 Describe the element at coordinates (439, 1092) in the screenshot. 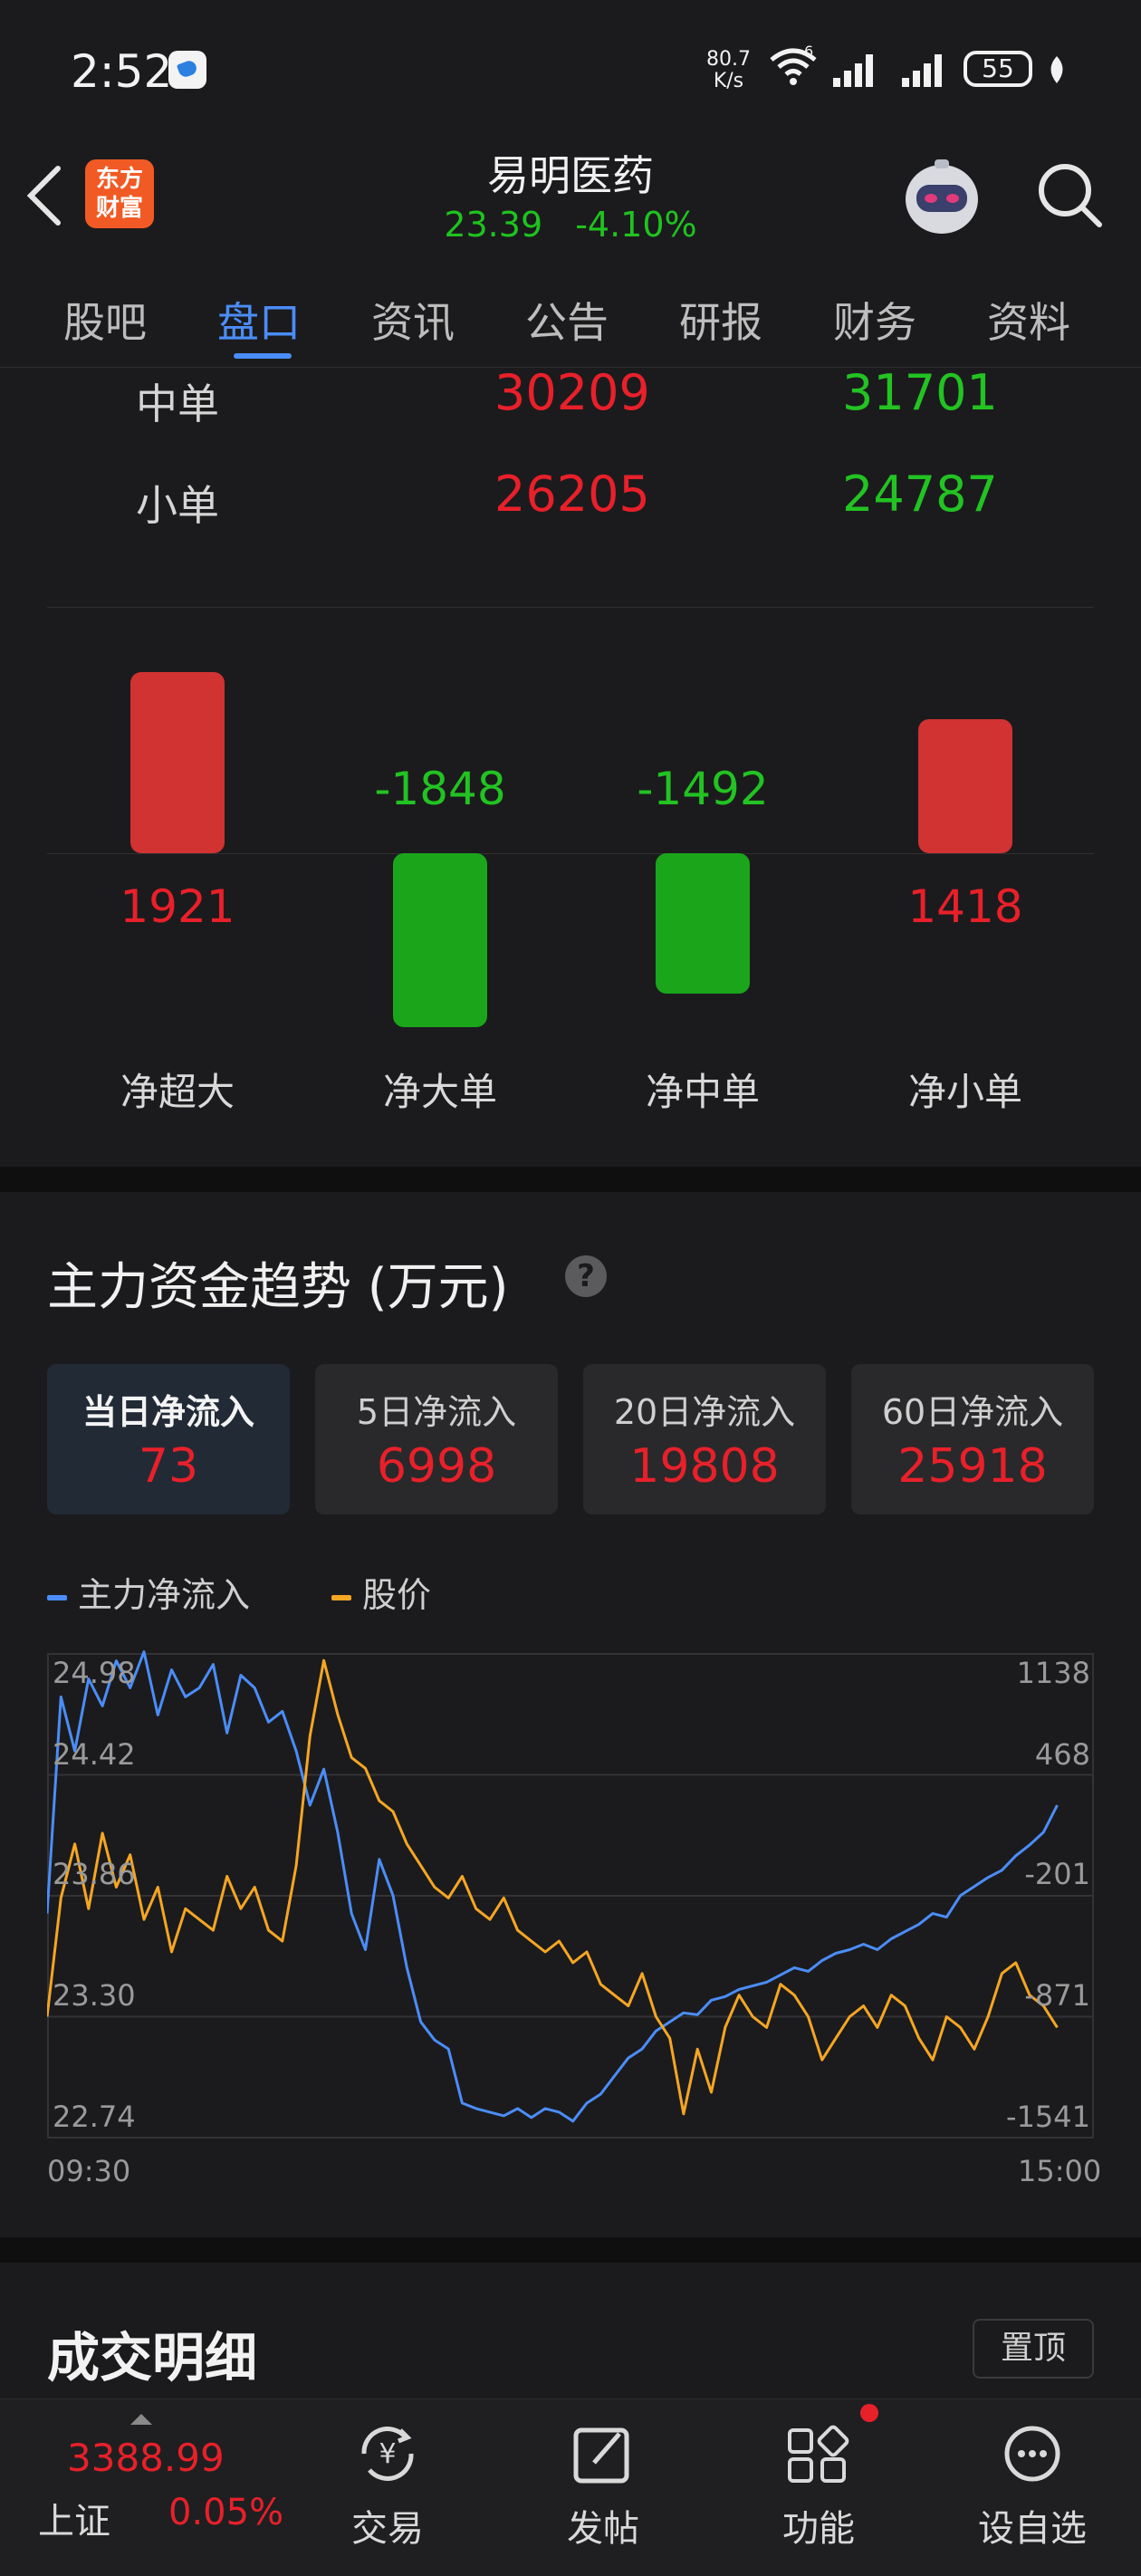

I see `net-bar-label: 净大单` at that location.